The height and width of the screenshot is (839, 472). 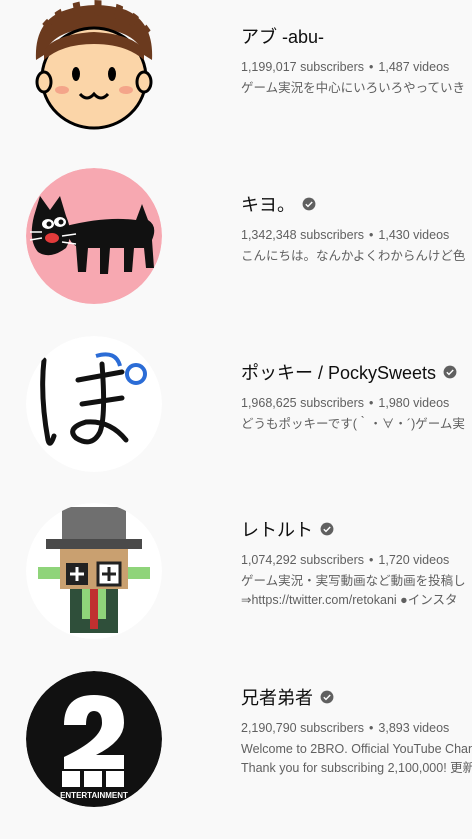 I want to click on channel-avatar-retort, so click(x=94, y=571).